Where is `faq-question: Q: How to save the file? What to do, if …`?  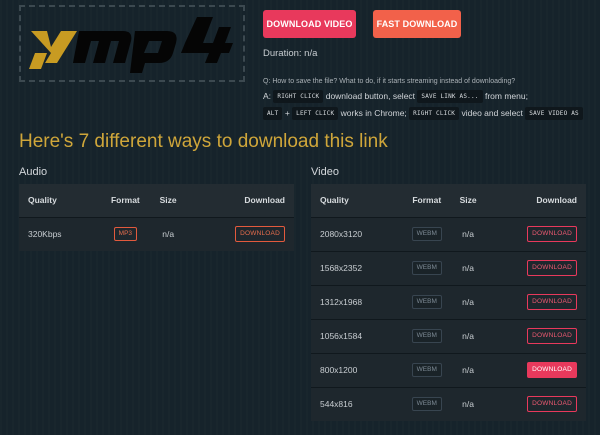
faq-question: Q: How to save the file? What to do, if … is located at coordinates (389, 81).